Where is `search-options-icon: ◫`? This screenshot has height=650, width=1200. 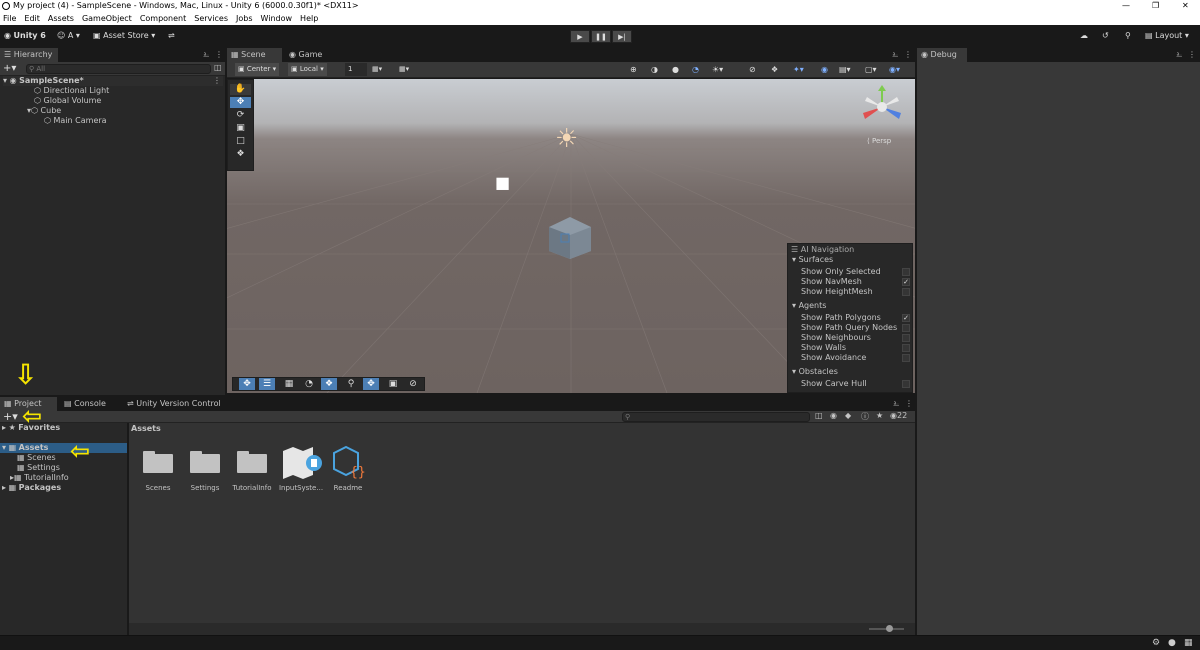
search-options-icon: ◫ is located at coordinates (218, 67).